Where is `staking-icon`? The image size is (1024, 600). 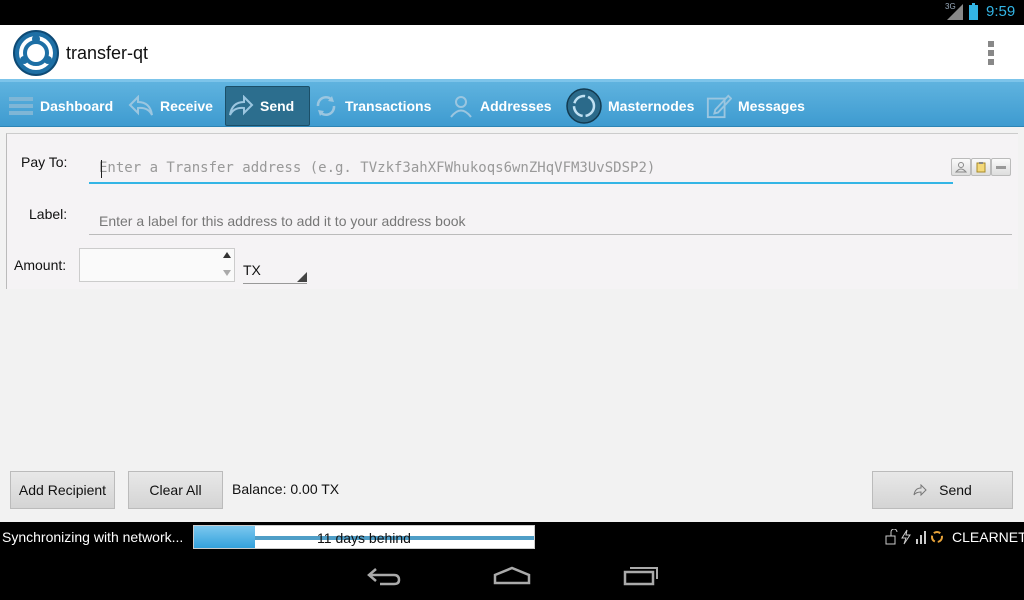 staking-icon is located at coordinates (906, 537).